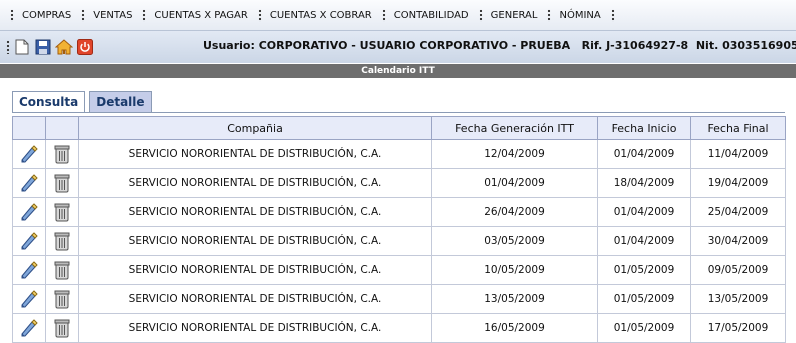 The width and height of the screenshot is (796, 343). What do you see at coordinates (64, 47) in the screenshot?
I see `home-icon` at bounding box center [64, 47].